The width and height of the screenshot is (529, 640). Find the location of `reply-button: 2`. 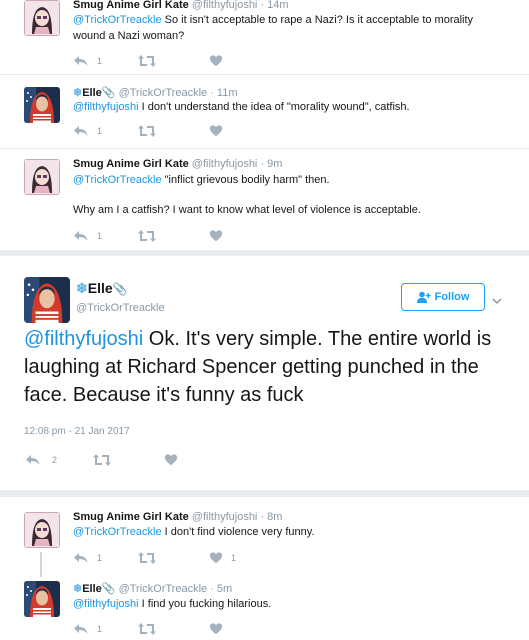

reply-button: 2 is located at coordinates (40, 460).